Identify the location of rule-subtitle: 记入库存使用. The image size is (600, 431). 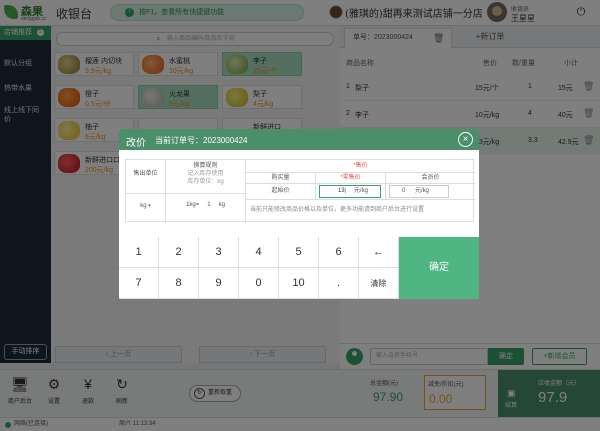
(205, 174).